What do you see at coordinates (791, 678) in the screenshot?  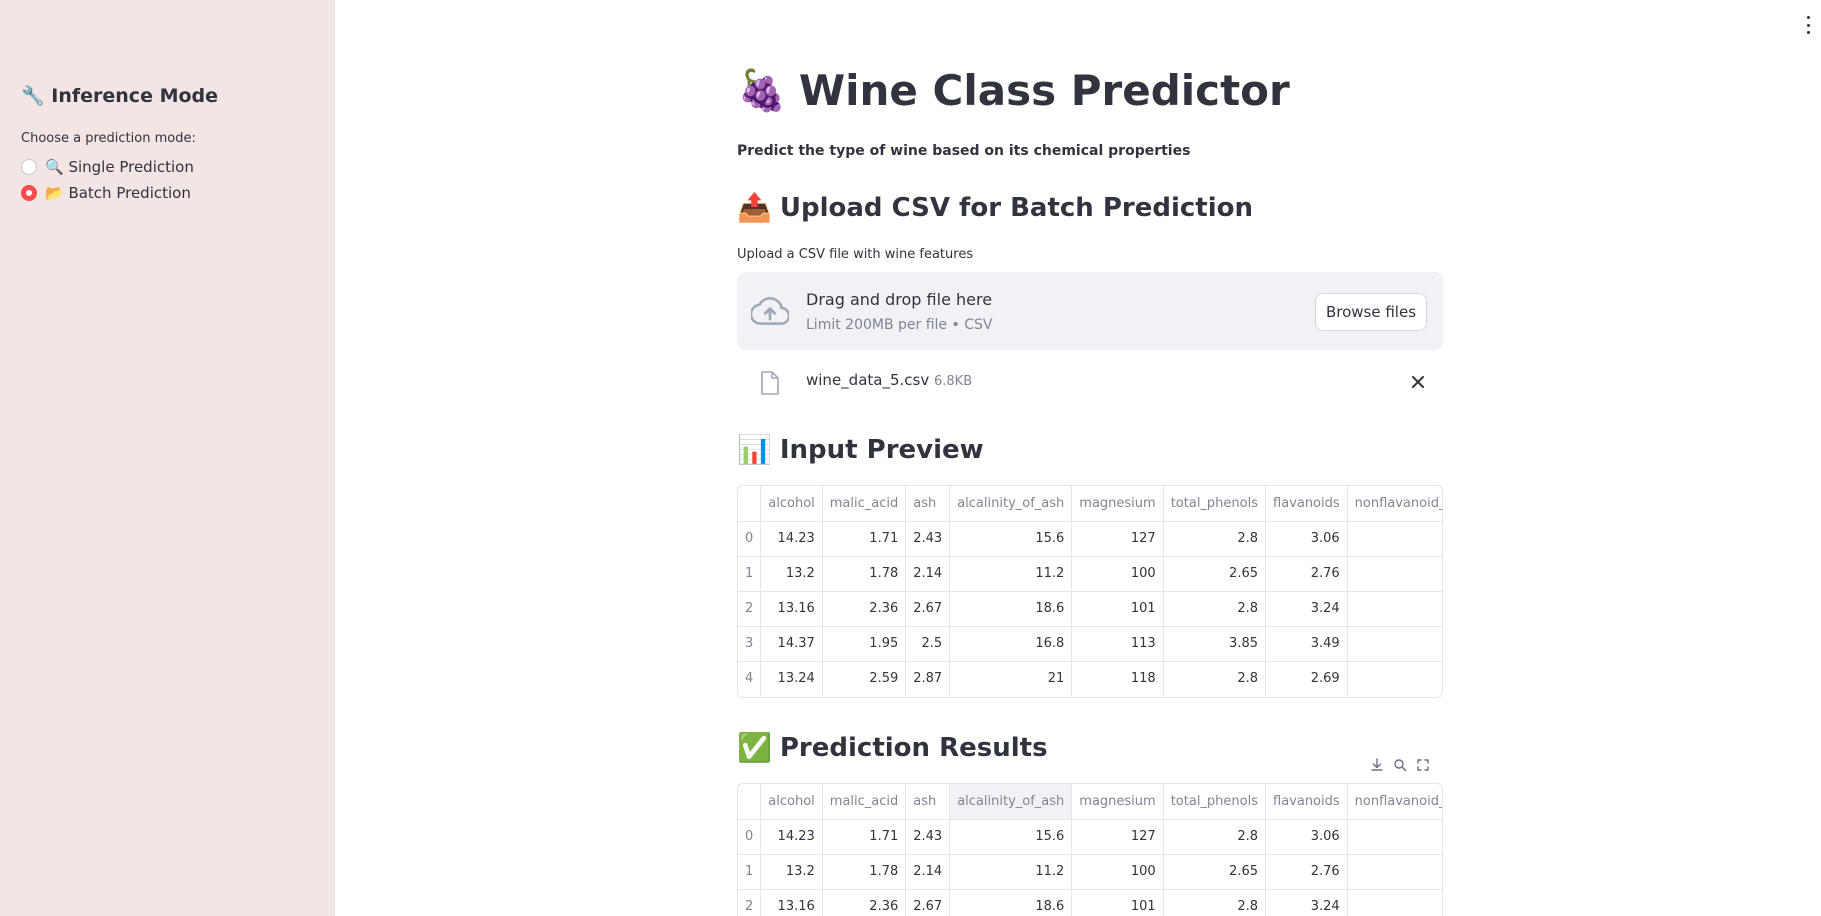 I see `table-cell: 13.24` at bounding box center [791, 678].